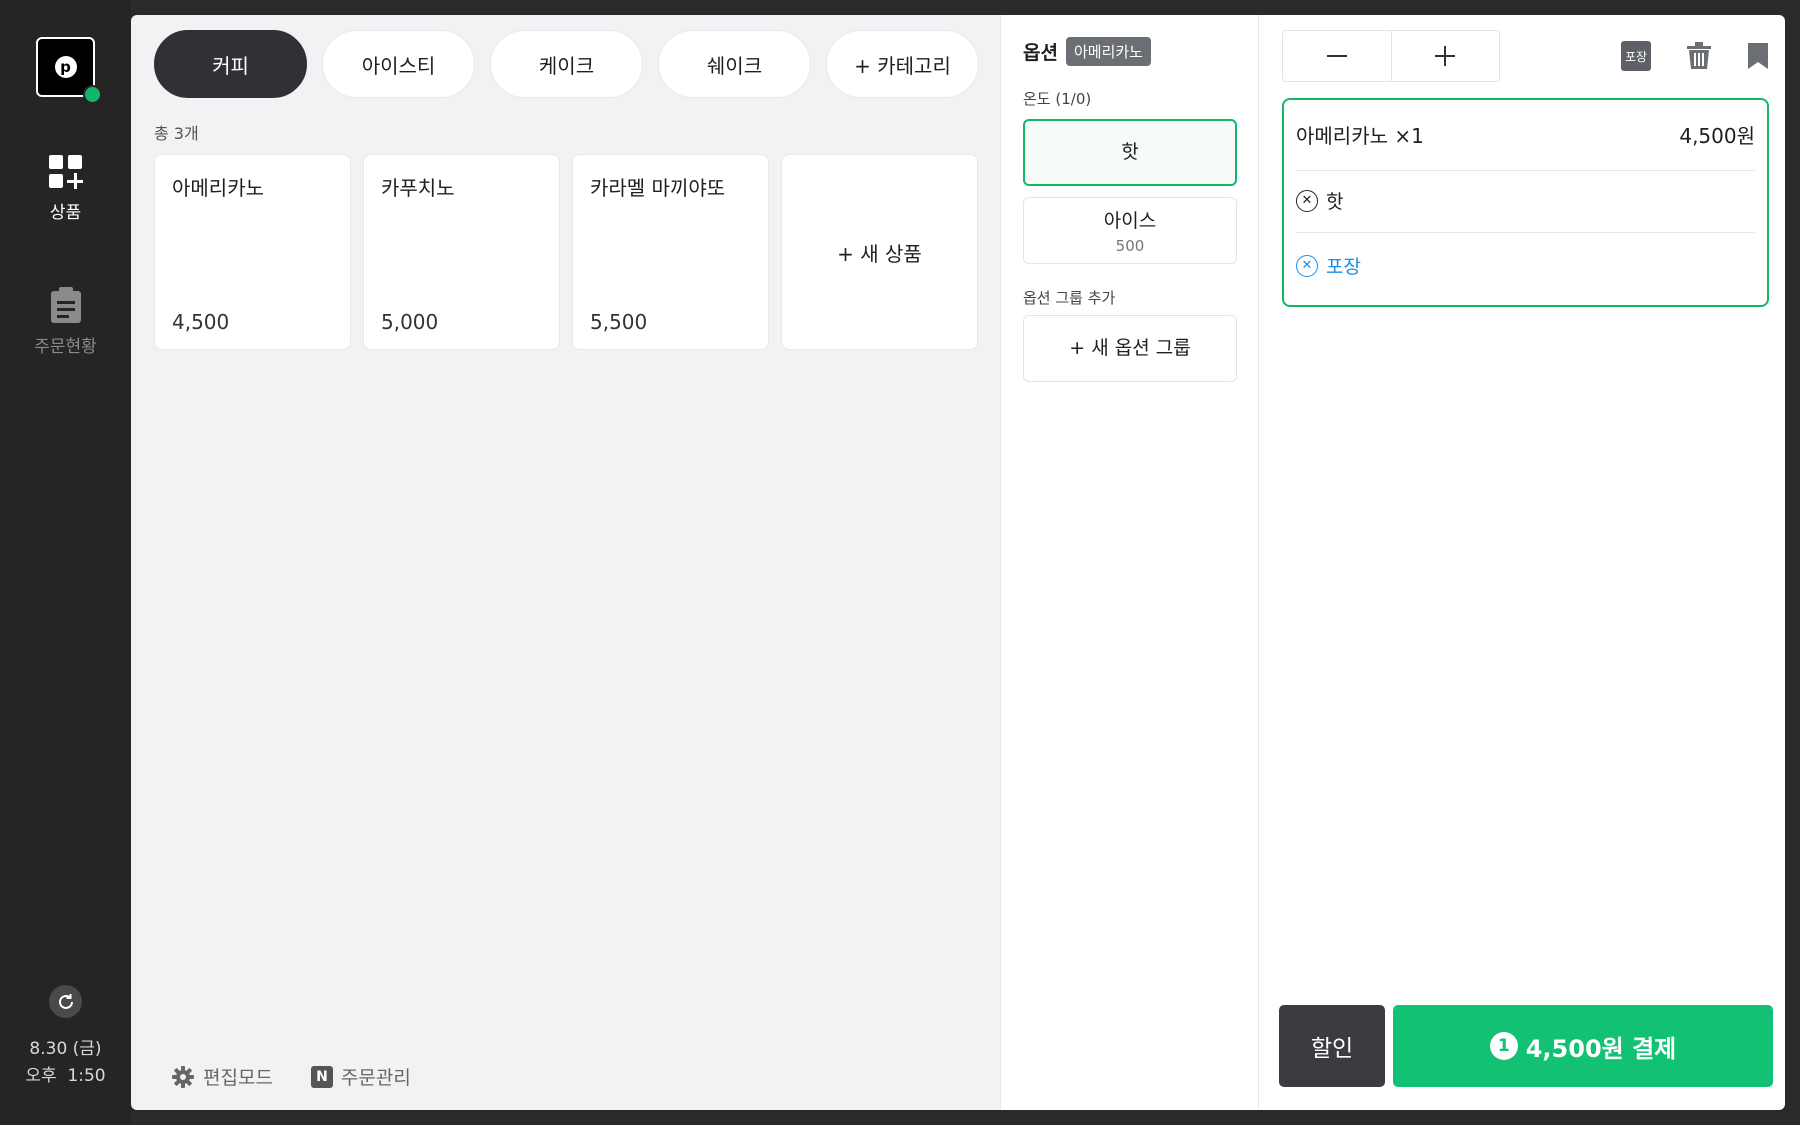  Describe the element at coordinates (65, 347) in the screenshot. I see `nav-order-status-label: 주문현황` at that location.